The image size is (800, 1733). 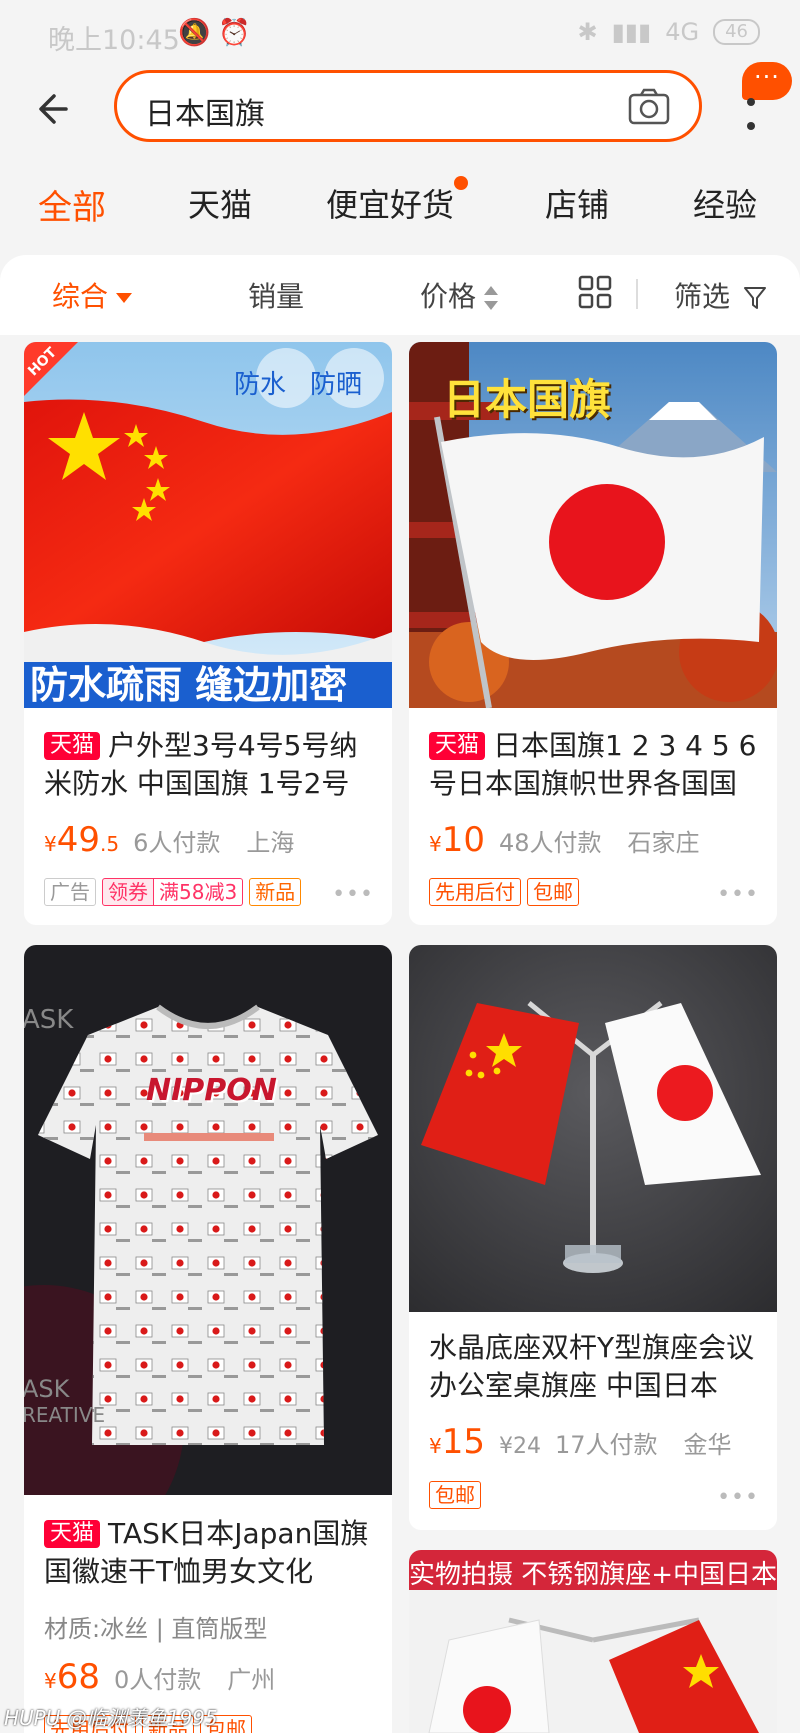 I want to click on more-vertical-icon, so click(x=751, y=117).